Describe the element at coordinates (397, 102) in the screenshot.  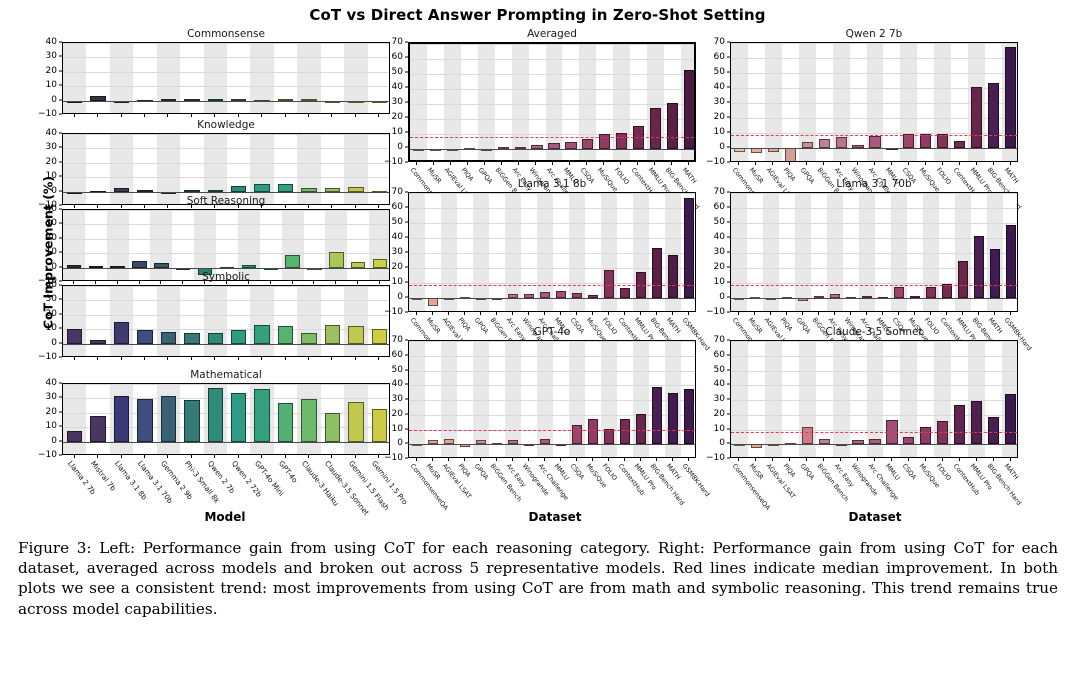
I see `y-tick-label: 30` at that location.